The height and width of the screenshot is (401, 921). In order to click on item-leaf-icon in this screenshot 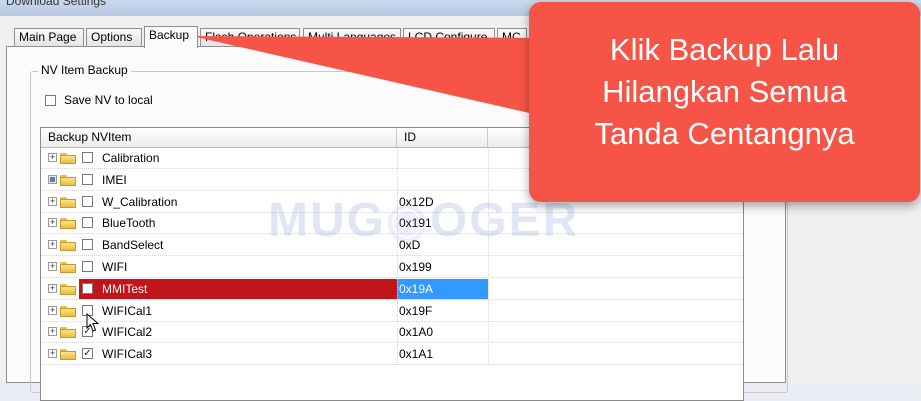, I will do `click(52, 179)`.